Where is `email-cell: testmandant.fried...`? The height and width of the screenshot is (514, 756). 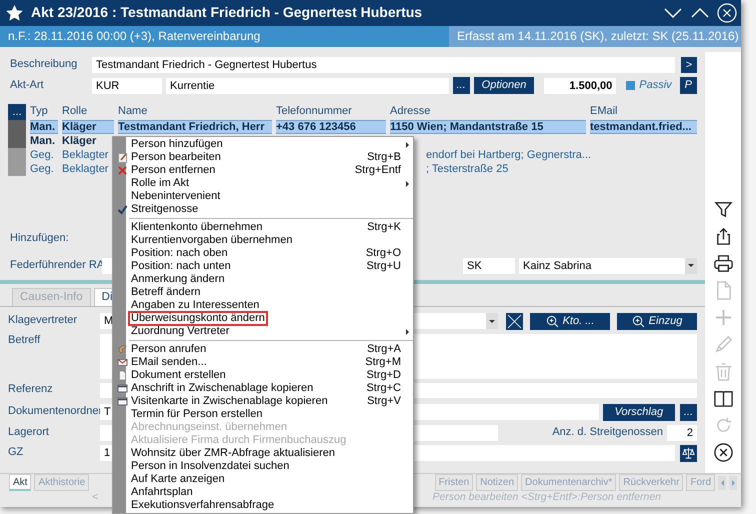 email-cell: testmandant.fried... is located at coordinates (643, 127).